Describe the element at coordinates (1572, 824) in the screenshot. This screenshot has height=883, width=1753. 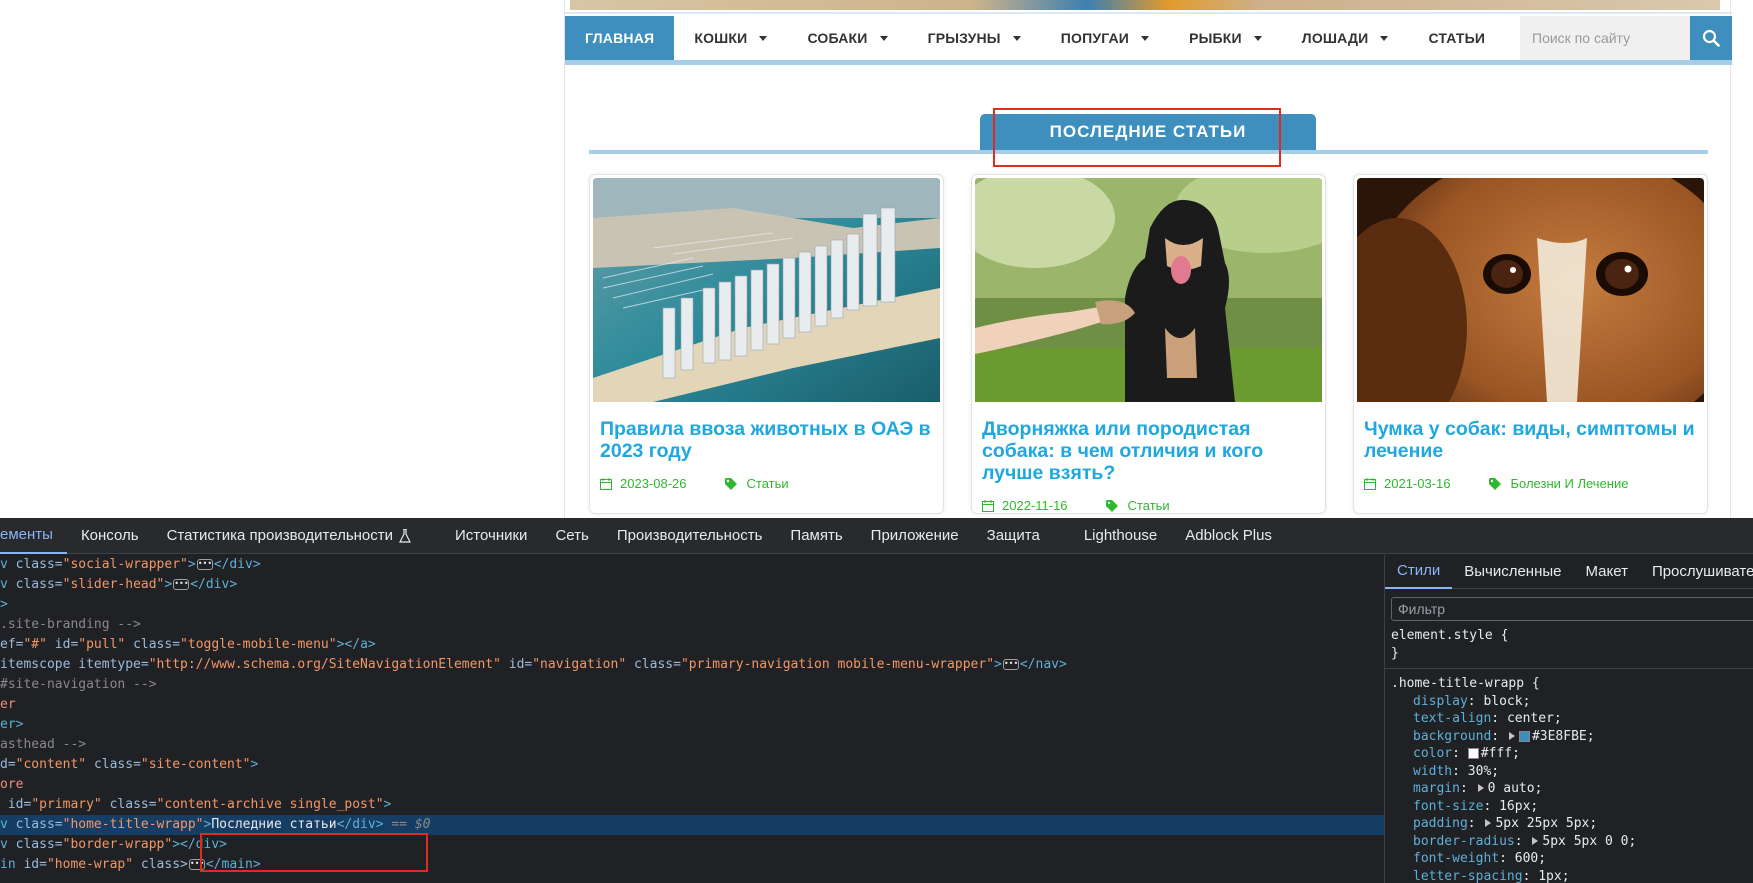
I see `css-property: padding: 5px 25px 5px;` at that location.